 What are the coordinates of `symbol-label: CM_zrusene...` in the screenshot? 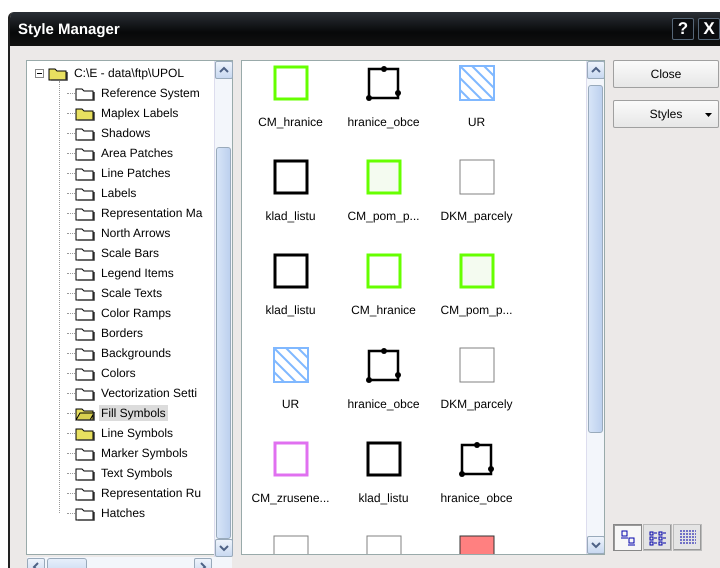 It's located at (290, 498).